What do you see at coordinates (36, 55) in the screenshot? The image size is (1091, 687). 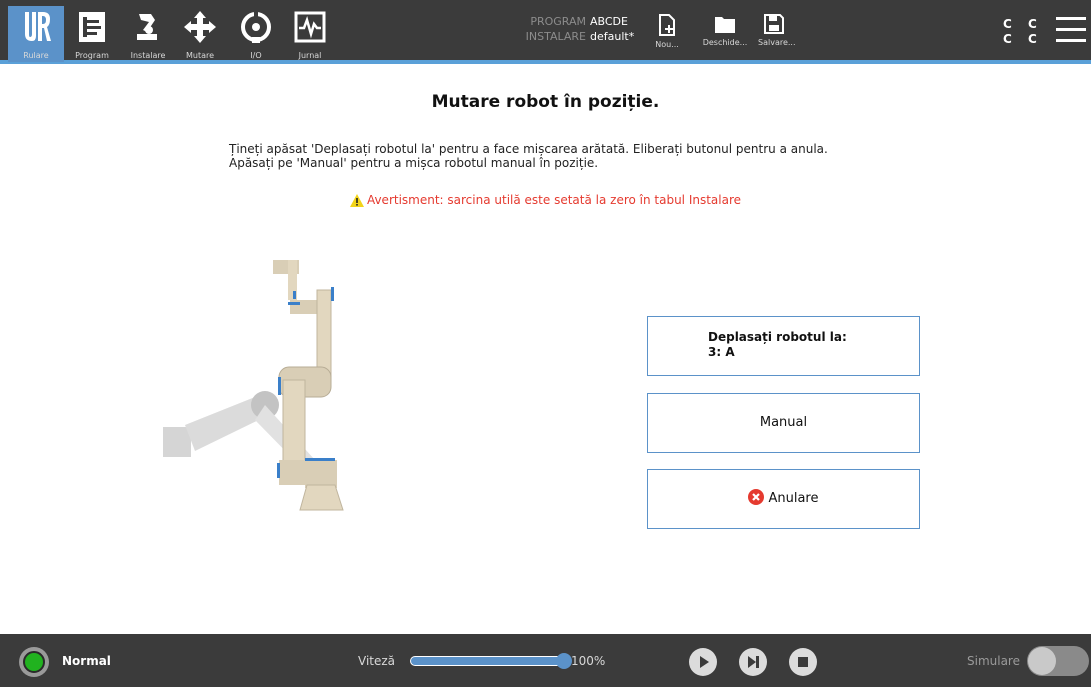 I see `nav-tab-label: Rulare` at bounding box center [36, 55].